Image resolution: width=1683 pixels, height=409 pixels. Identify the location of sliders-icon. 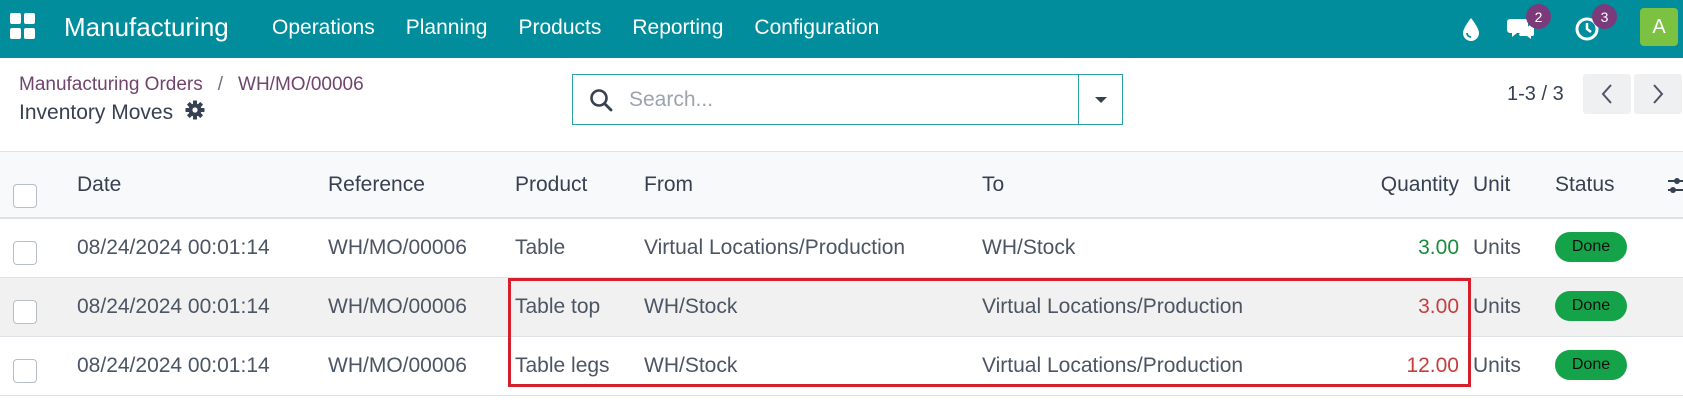
(1675, 185).